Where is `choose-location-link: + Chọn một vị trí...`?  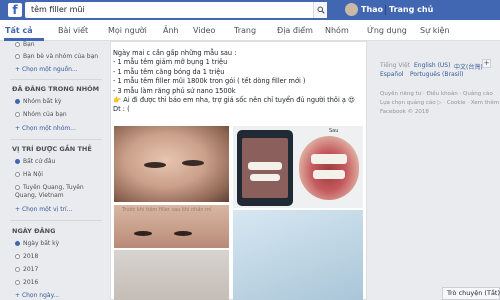
choose-location-link: + Chọn một vị trí... is located at coordinates (43, 209).